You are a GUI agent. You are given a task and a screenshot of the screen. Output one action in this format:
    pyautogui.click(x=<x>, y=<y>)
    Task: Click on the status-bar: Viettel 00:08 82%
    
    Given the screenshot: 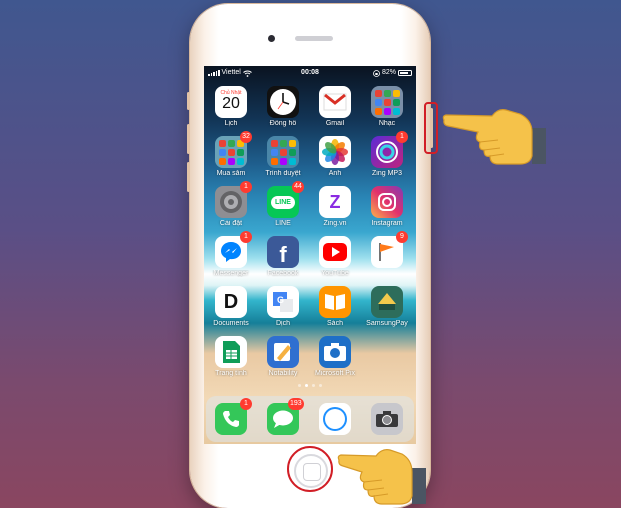 What is the action you would take?
    pyautogui.click(x=310, y=73)
    